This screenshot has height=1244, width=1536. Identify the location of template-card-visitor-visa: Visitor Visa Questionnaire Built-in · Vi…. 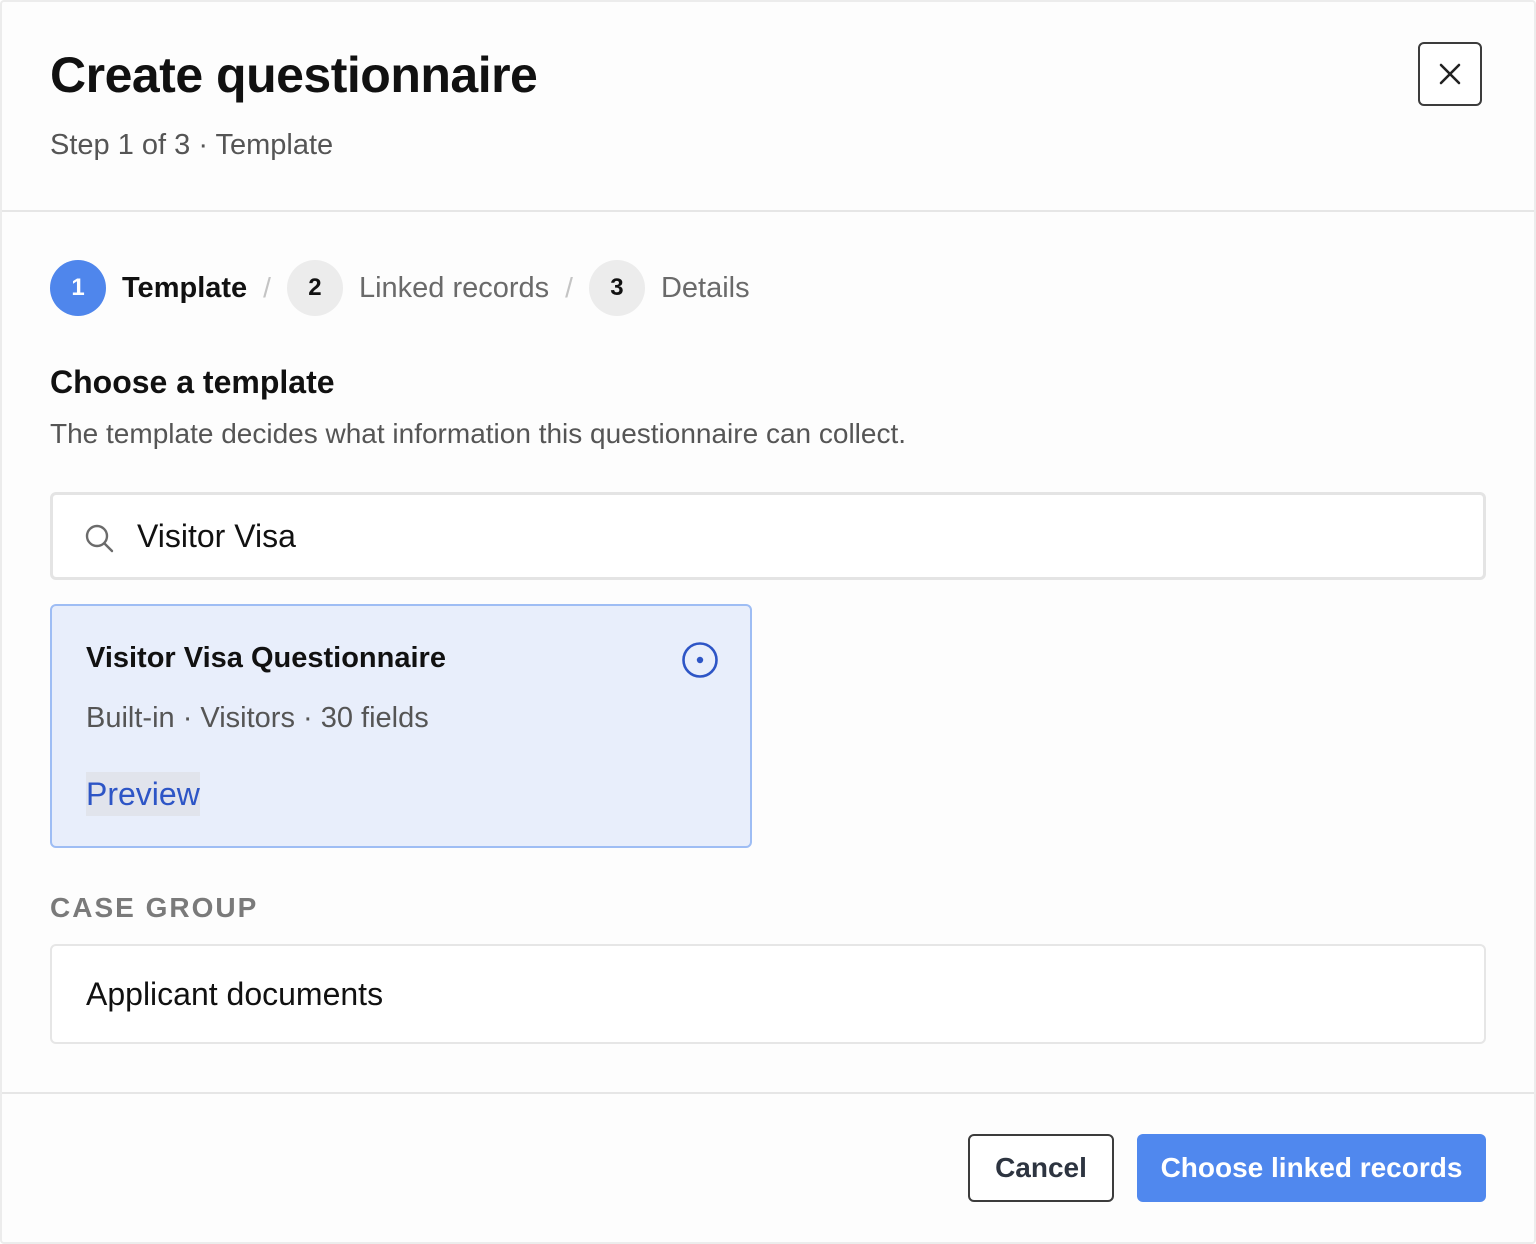
(401, 726).